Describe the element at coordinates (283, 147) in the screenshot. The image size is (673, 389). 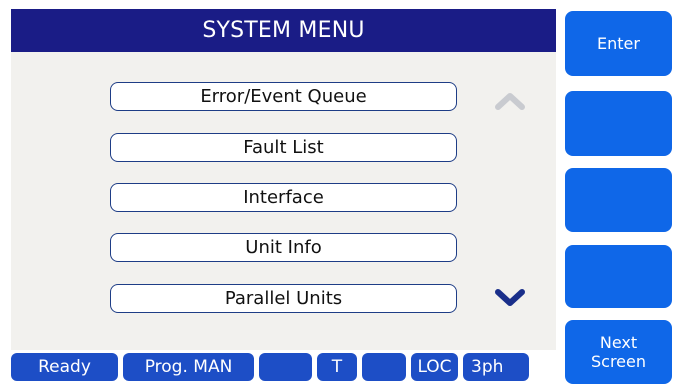
I see `menu-item-fault-list: Fault List` at that location.